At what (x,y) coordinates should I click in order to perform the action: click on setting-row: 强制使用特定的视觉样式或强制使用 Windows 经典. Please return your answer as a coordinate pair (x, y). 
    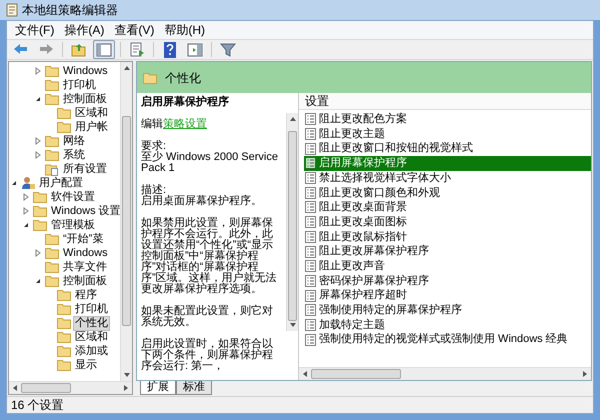
    Looking at the image, I should click on (447, 339).